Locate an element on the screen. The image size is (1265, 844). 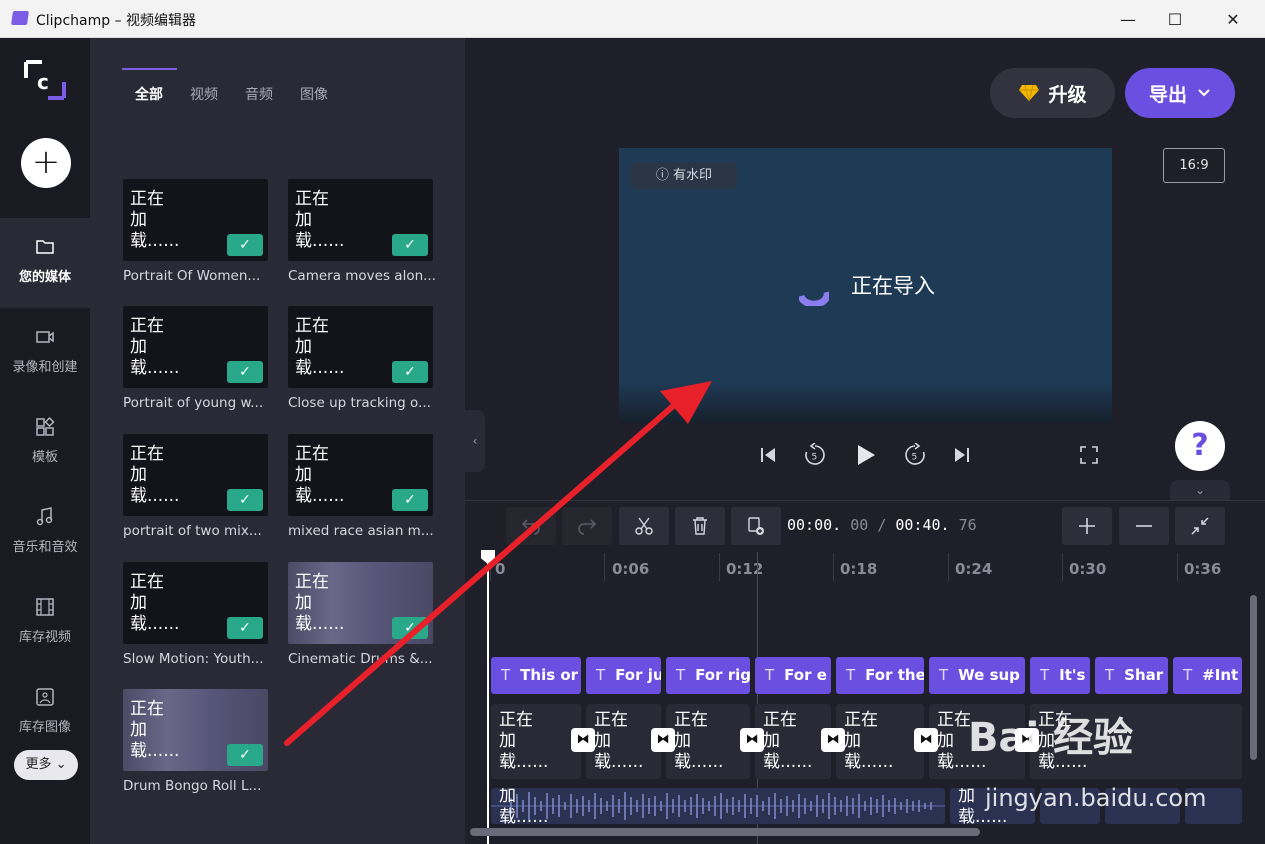
split-button is located at coordinates (644, 526).